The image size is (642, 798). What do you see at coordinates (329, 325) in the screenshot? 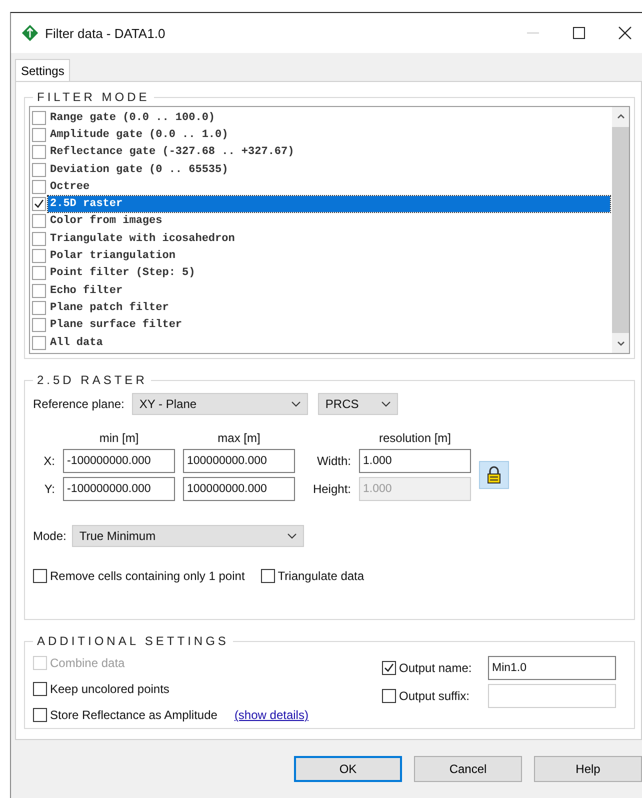
I see `list-item: Plane surface filter` at bounding box center [329, 325].